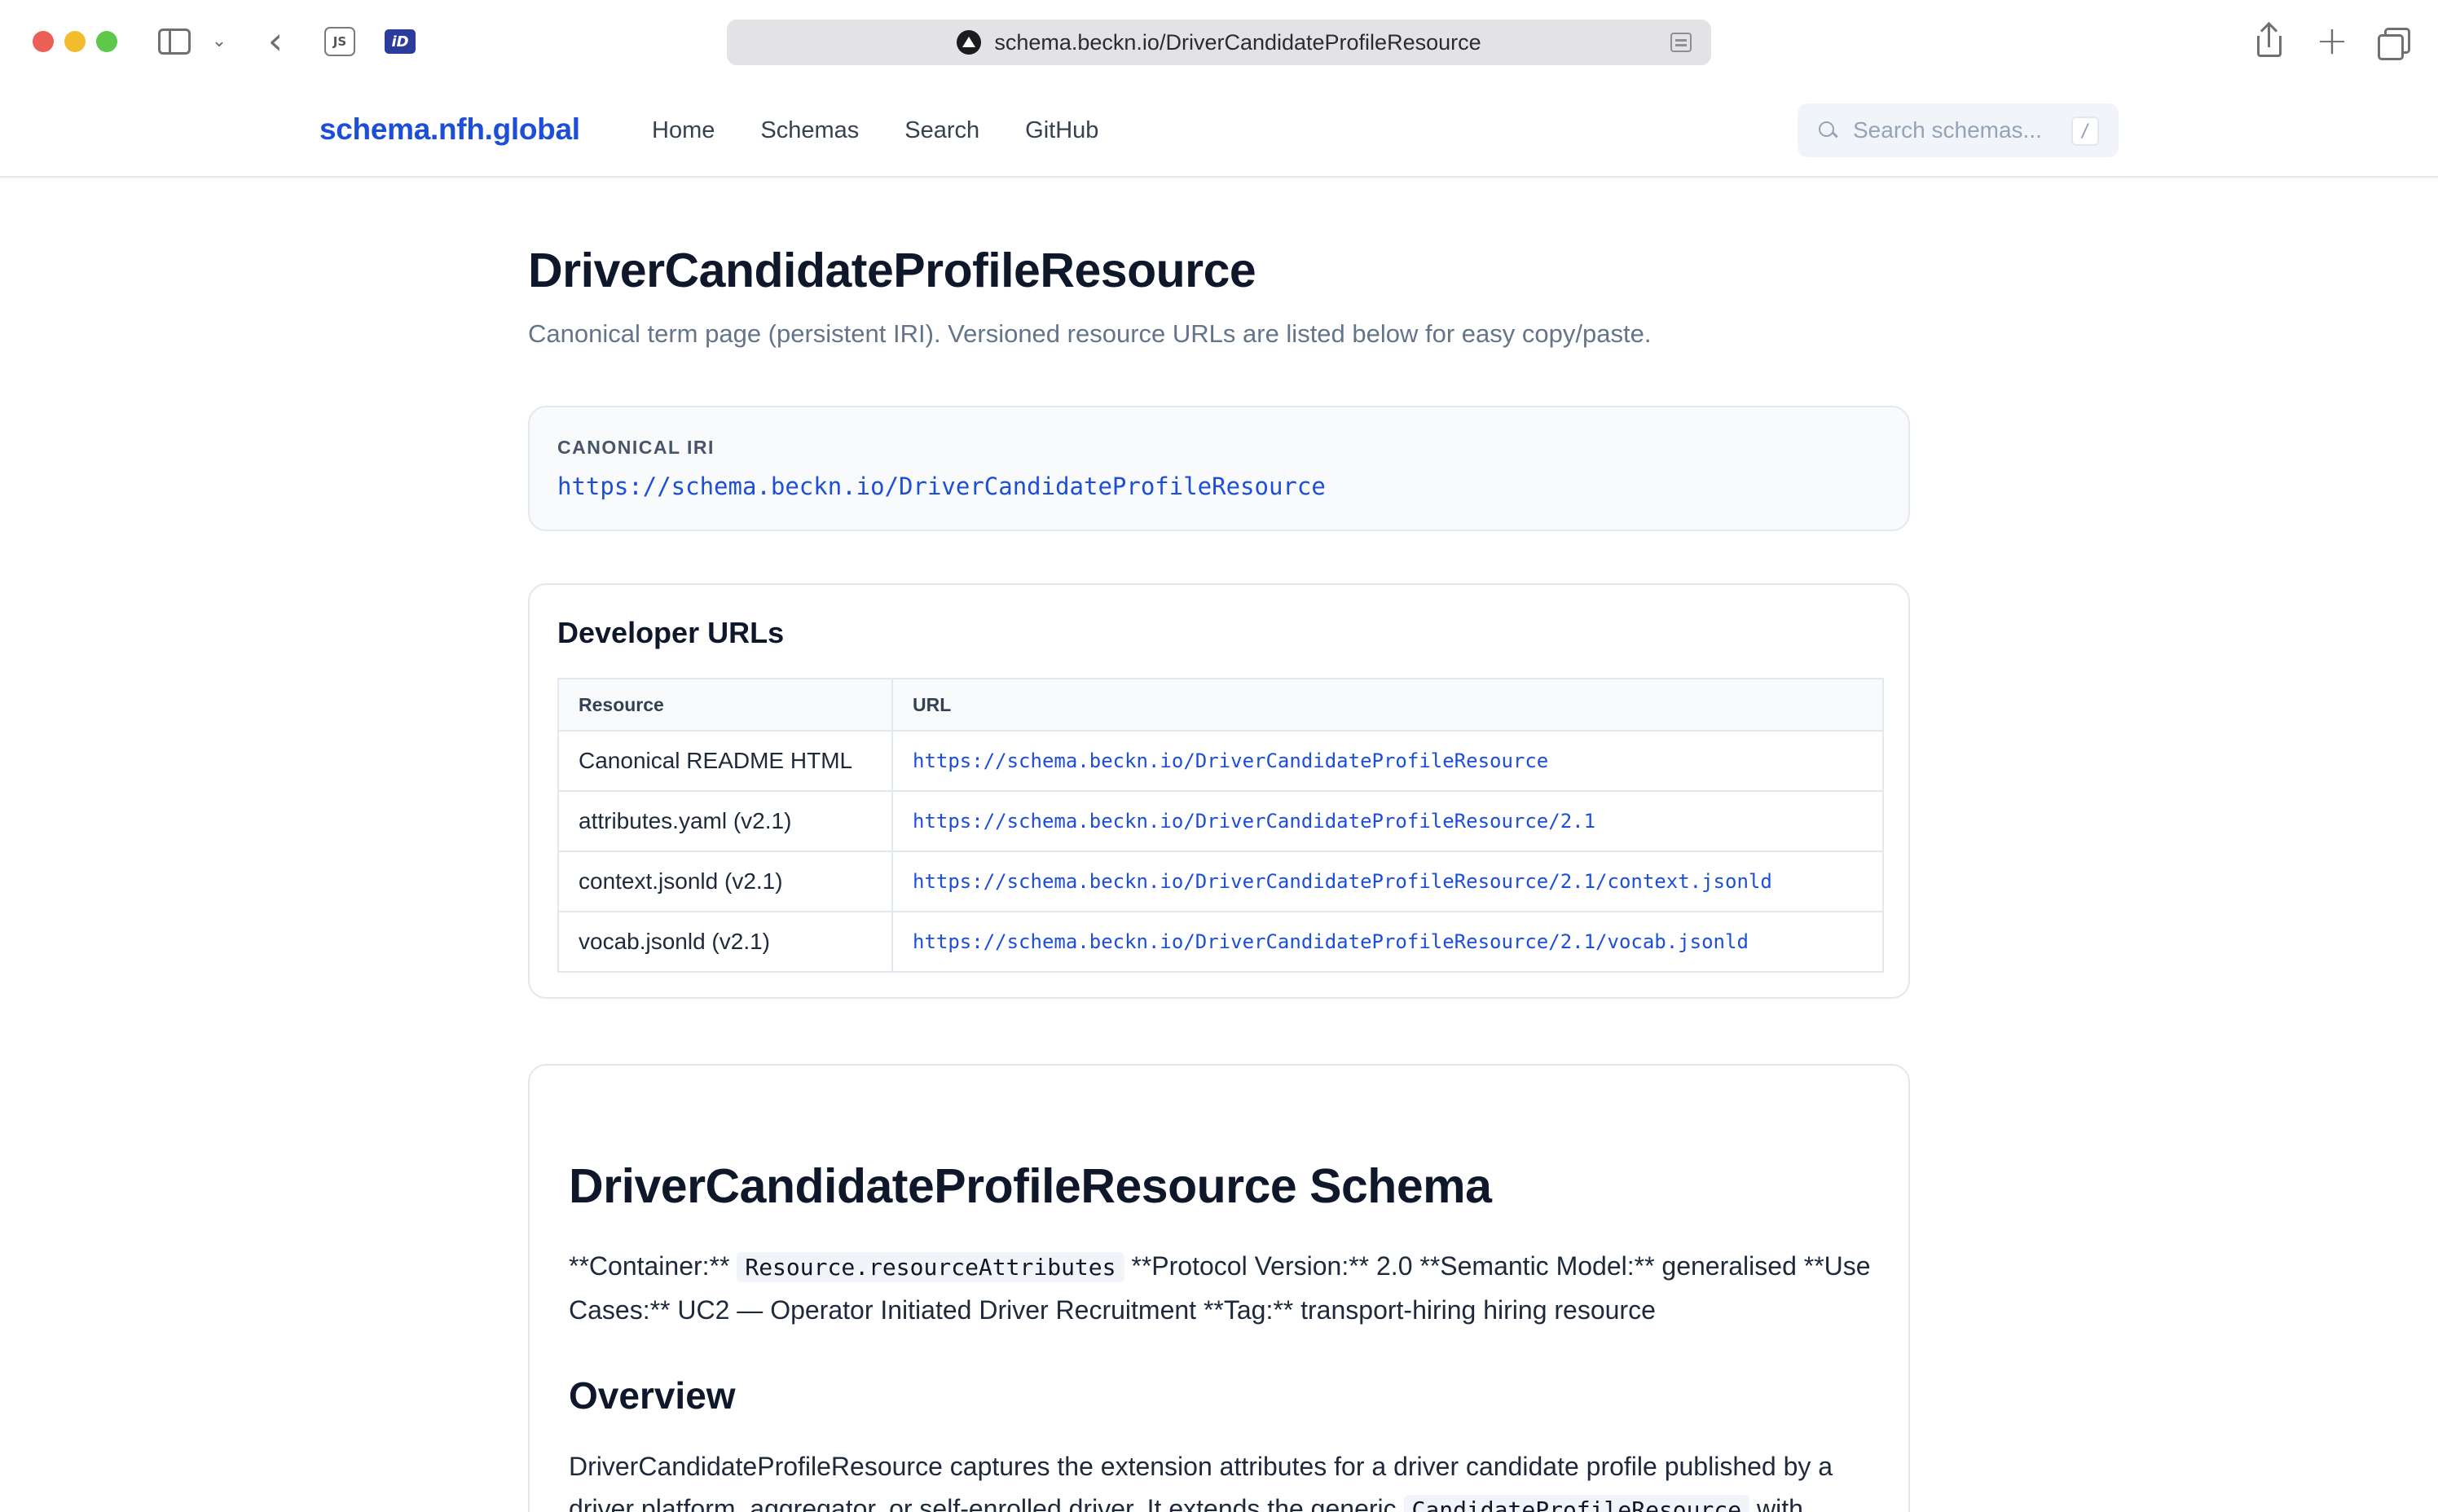  What do you see at coordinates (969, 42) in the screenshot?
I see `site-favicon-icon` at bounding box center [969, 42].